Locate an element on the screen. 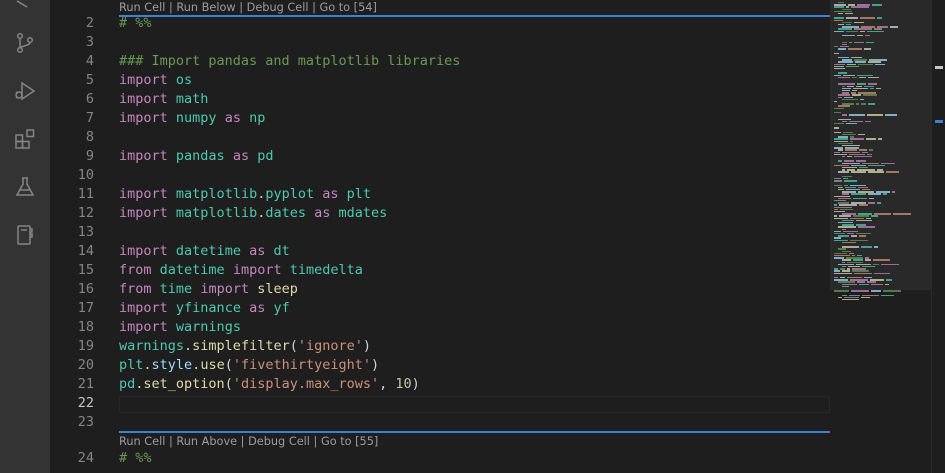 Image resolution: width=945 pixels, height=473 pixels. run-above-link: Run Above is located at coordinates (206, 441).